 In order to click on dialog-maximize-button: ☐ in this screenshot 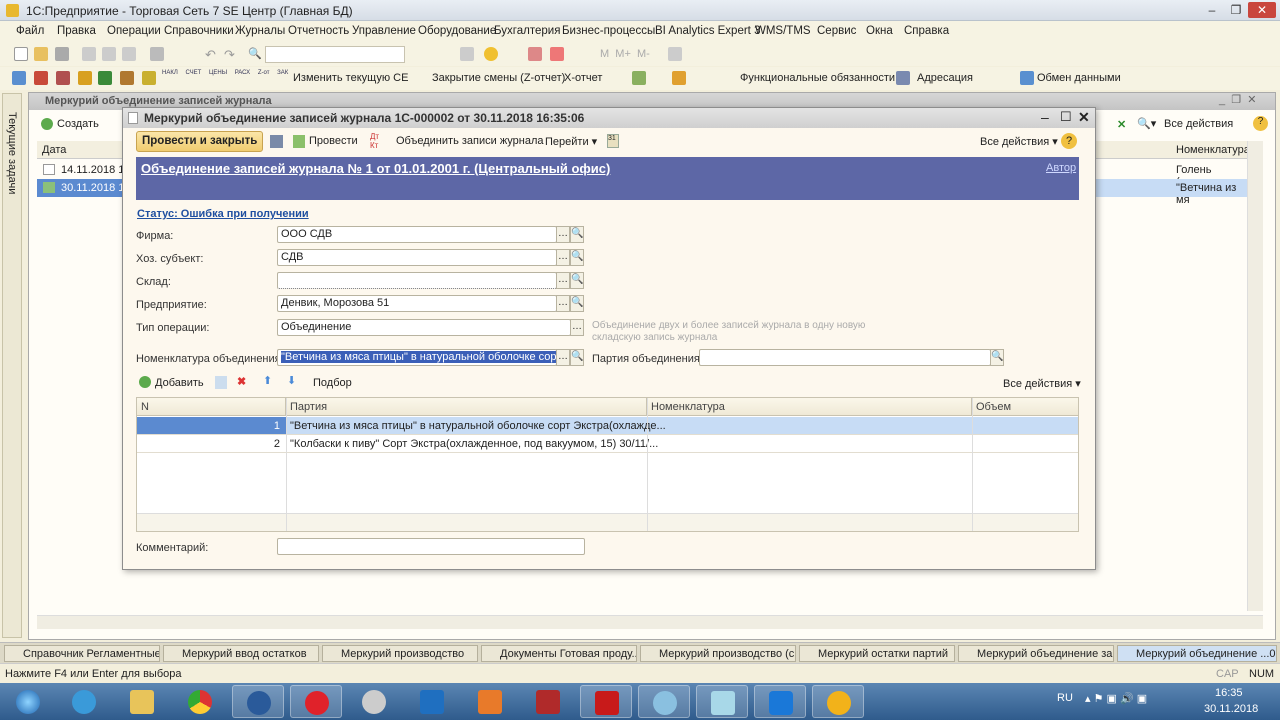, I will do `click(1066, 117)`.